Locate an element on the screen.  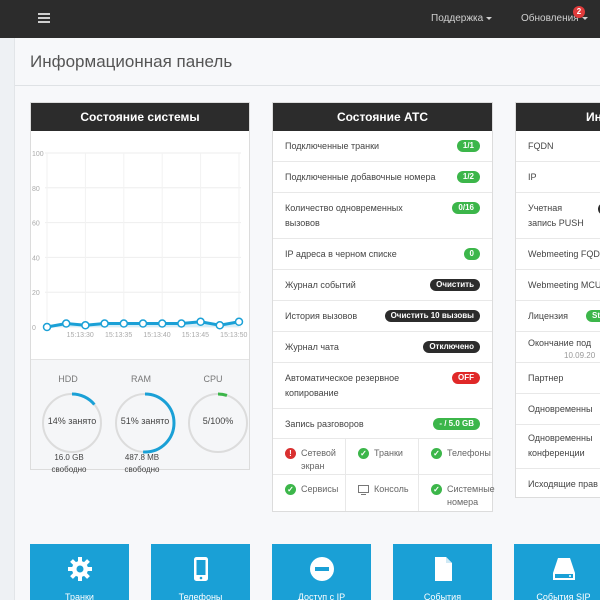
system-status-title: Состояние системы is located at coordinates (140, 117).